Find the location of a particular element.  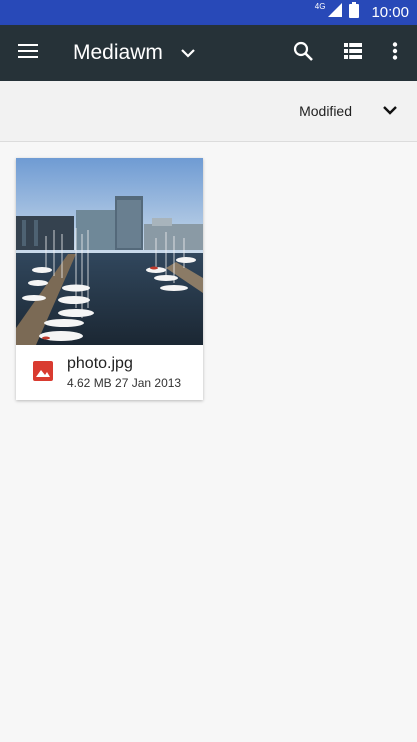

status-bar: 4G 10:00 is located at coordinates (208, 12).